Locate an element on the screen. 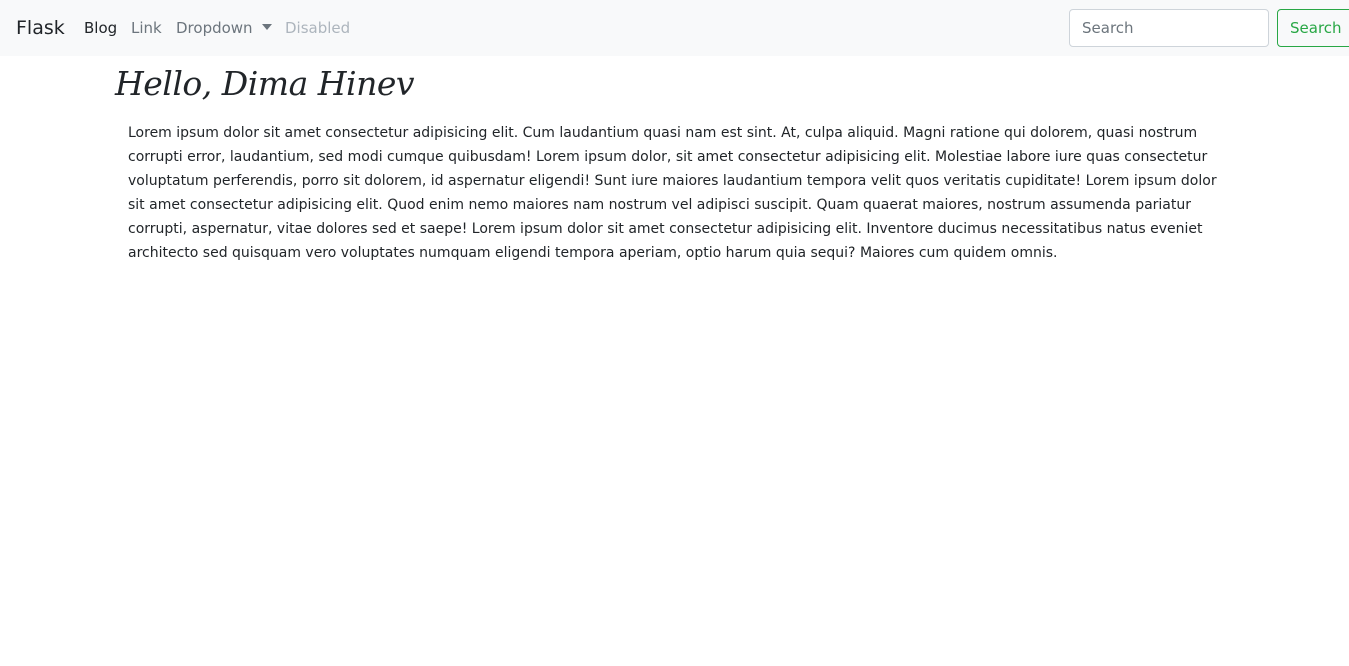 The width and height of the screenshot is (1349, 666). nav-dropdown-toggle: Dropdown is located at coordinates (224, 28).